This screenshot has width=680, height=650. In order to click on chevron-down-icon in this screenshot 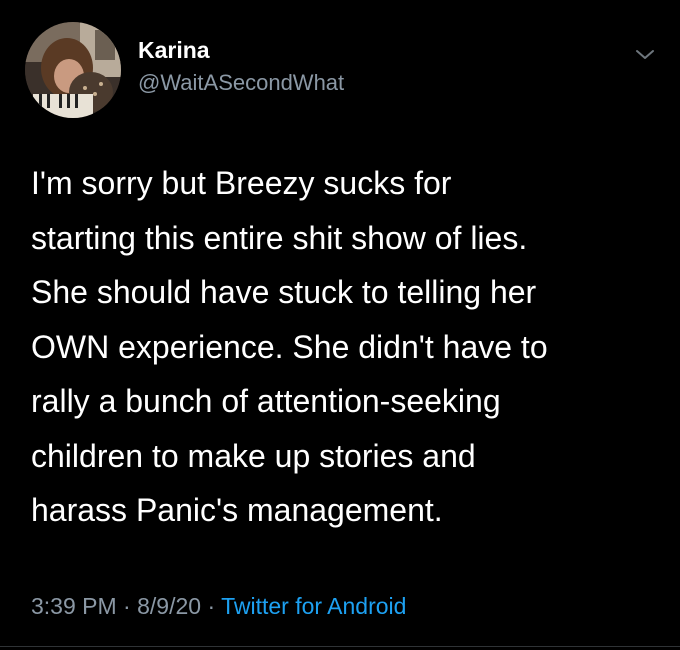, I will do `click(645, 54)`.